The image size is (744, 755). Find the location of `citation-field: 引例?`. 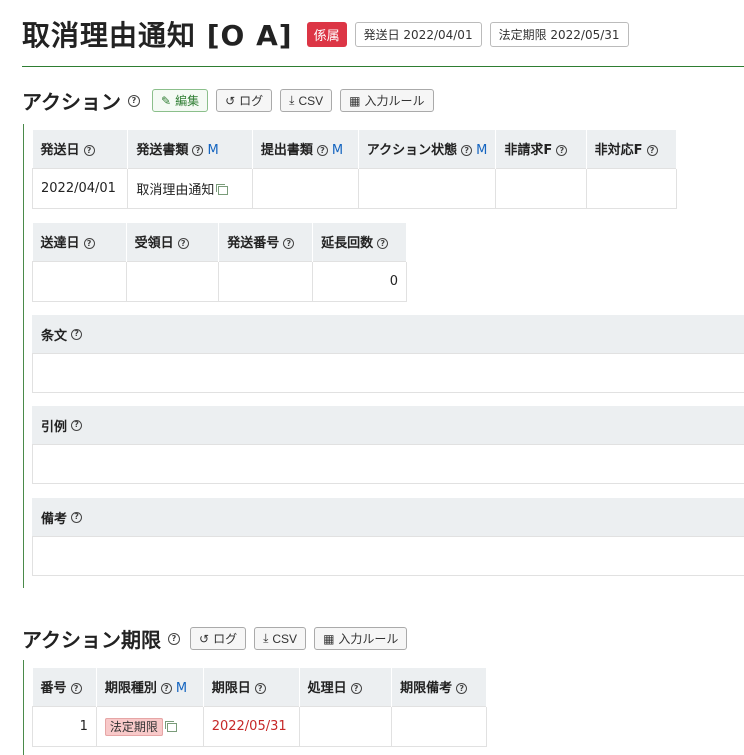

citation-field: 引例? is located at coordinates (388, 445).